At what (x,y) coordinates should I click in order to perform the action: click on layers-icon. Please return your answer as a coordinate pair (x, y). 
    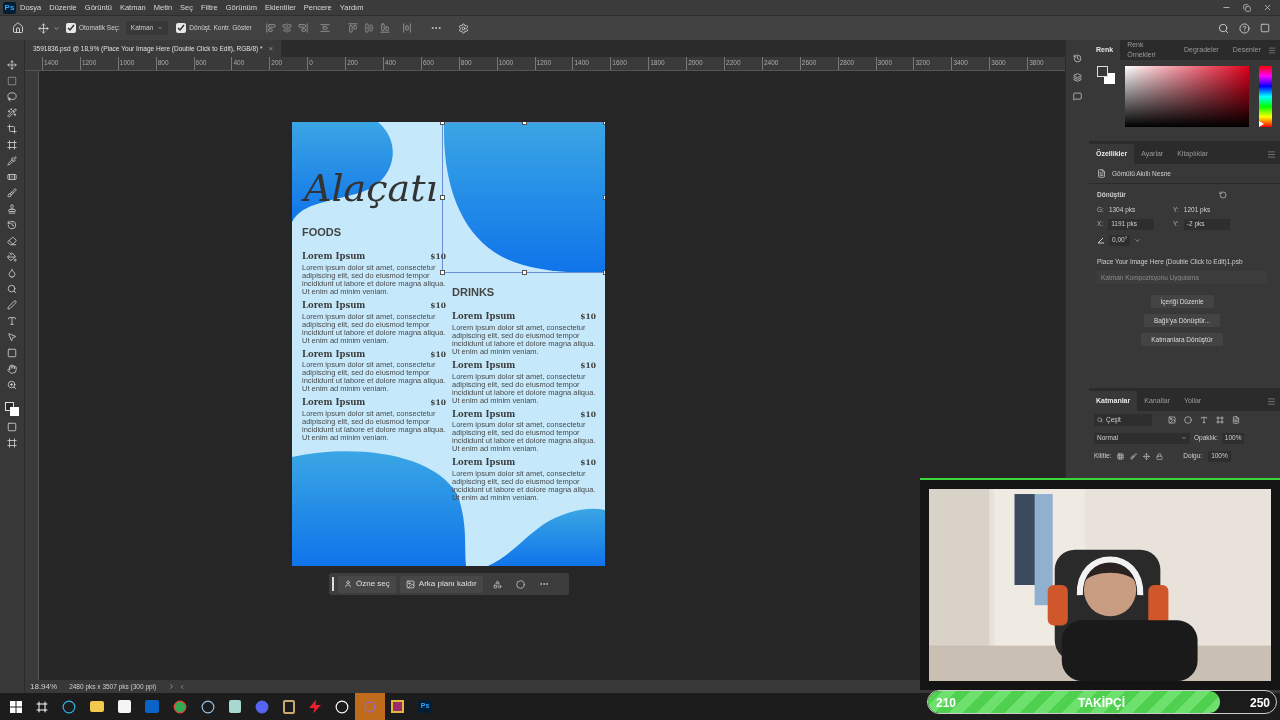
    Looking at the image, I should click on (1077, 77).